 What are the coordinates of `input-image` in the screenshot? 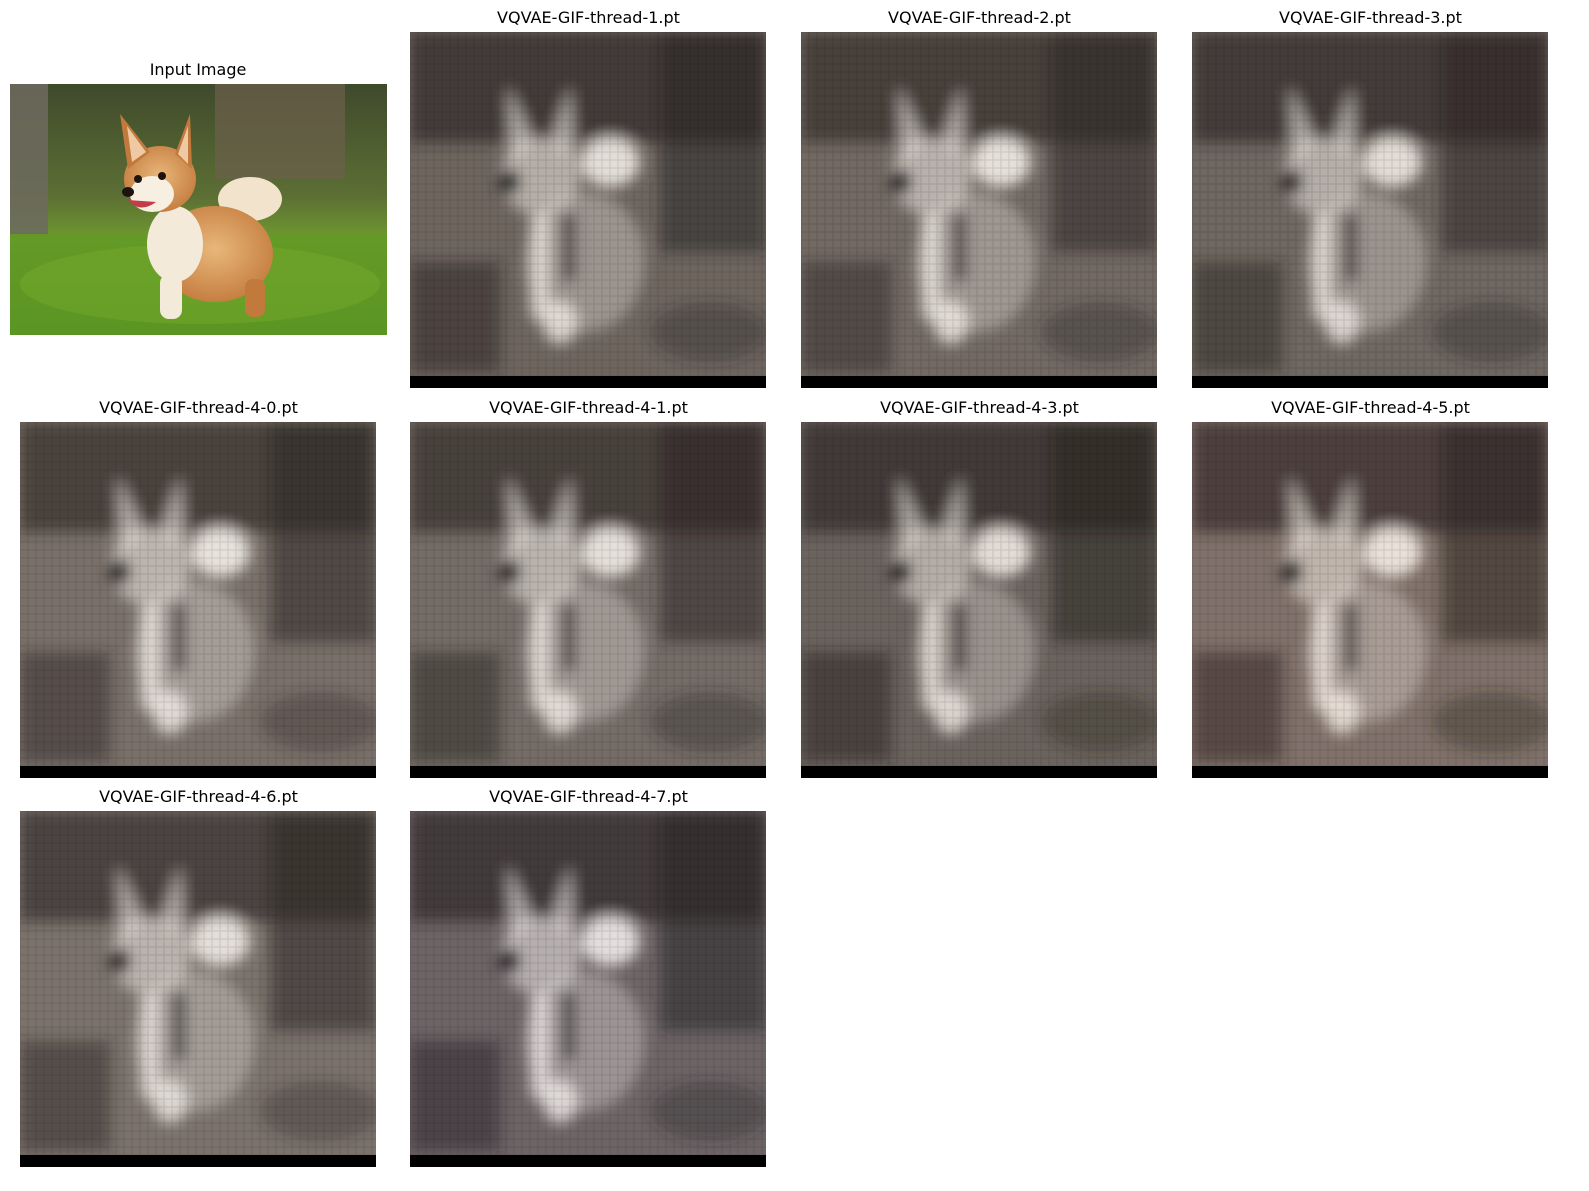 It's located at (198, 209).